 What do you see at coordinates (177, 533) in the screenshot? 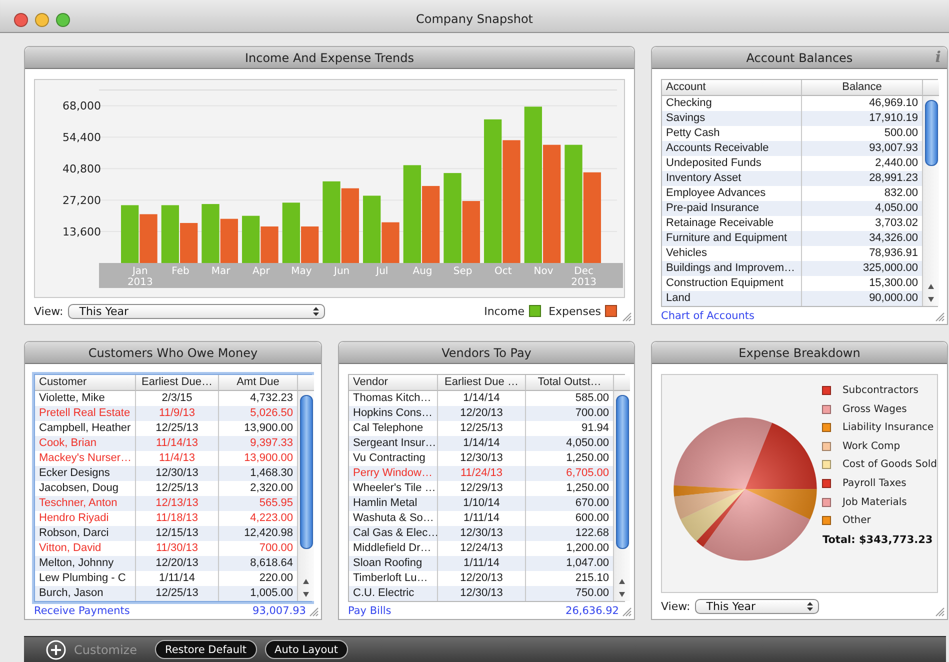
I see `table-cell: 12/15/13` at bounding box center [177, 533].